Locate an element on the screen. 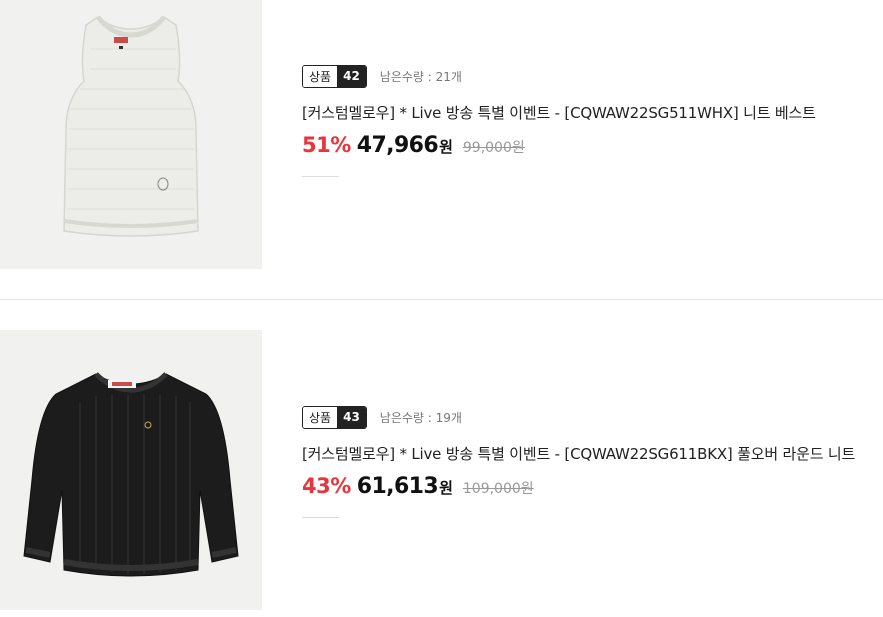  original-price: 99,000원 is located at coordinates (493, 148).